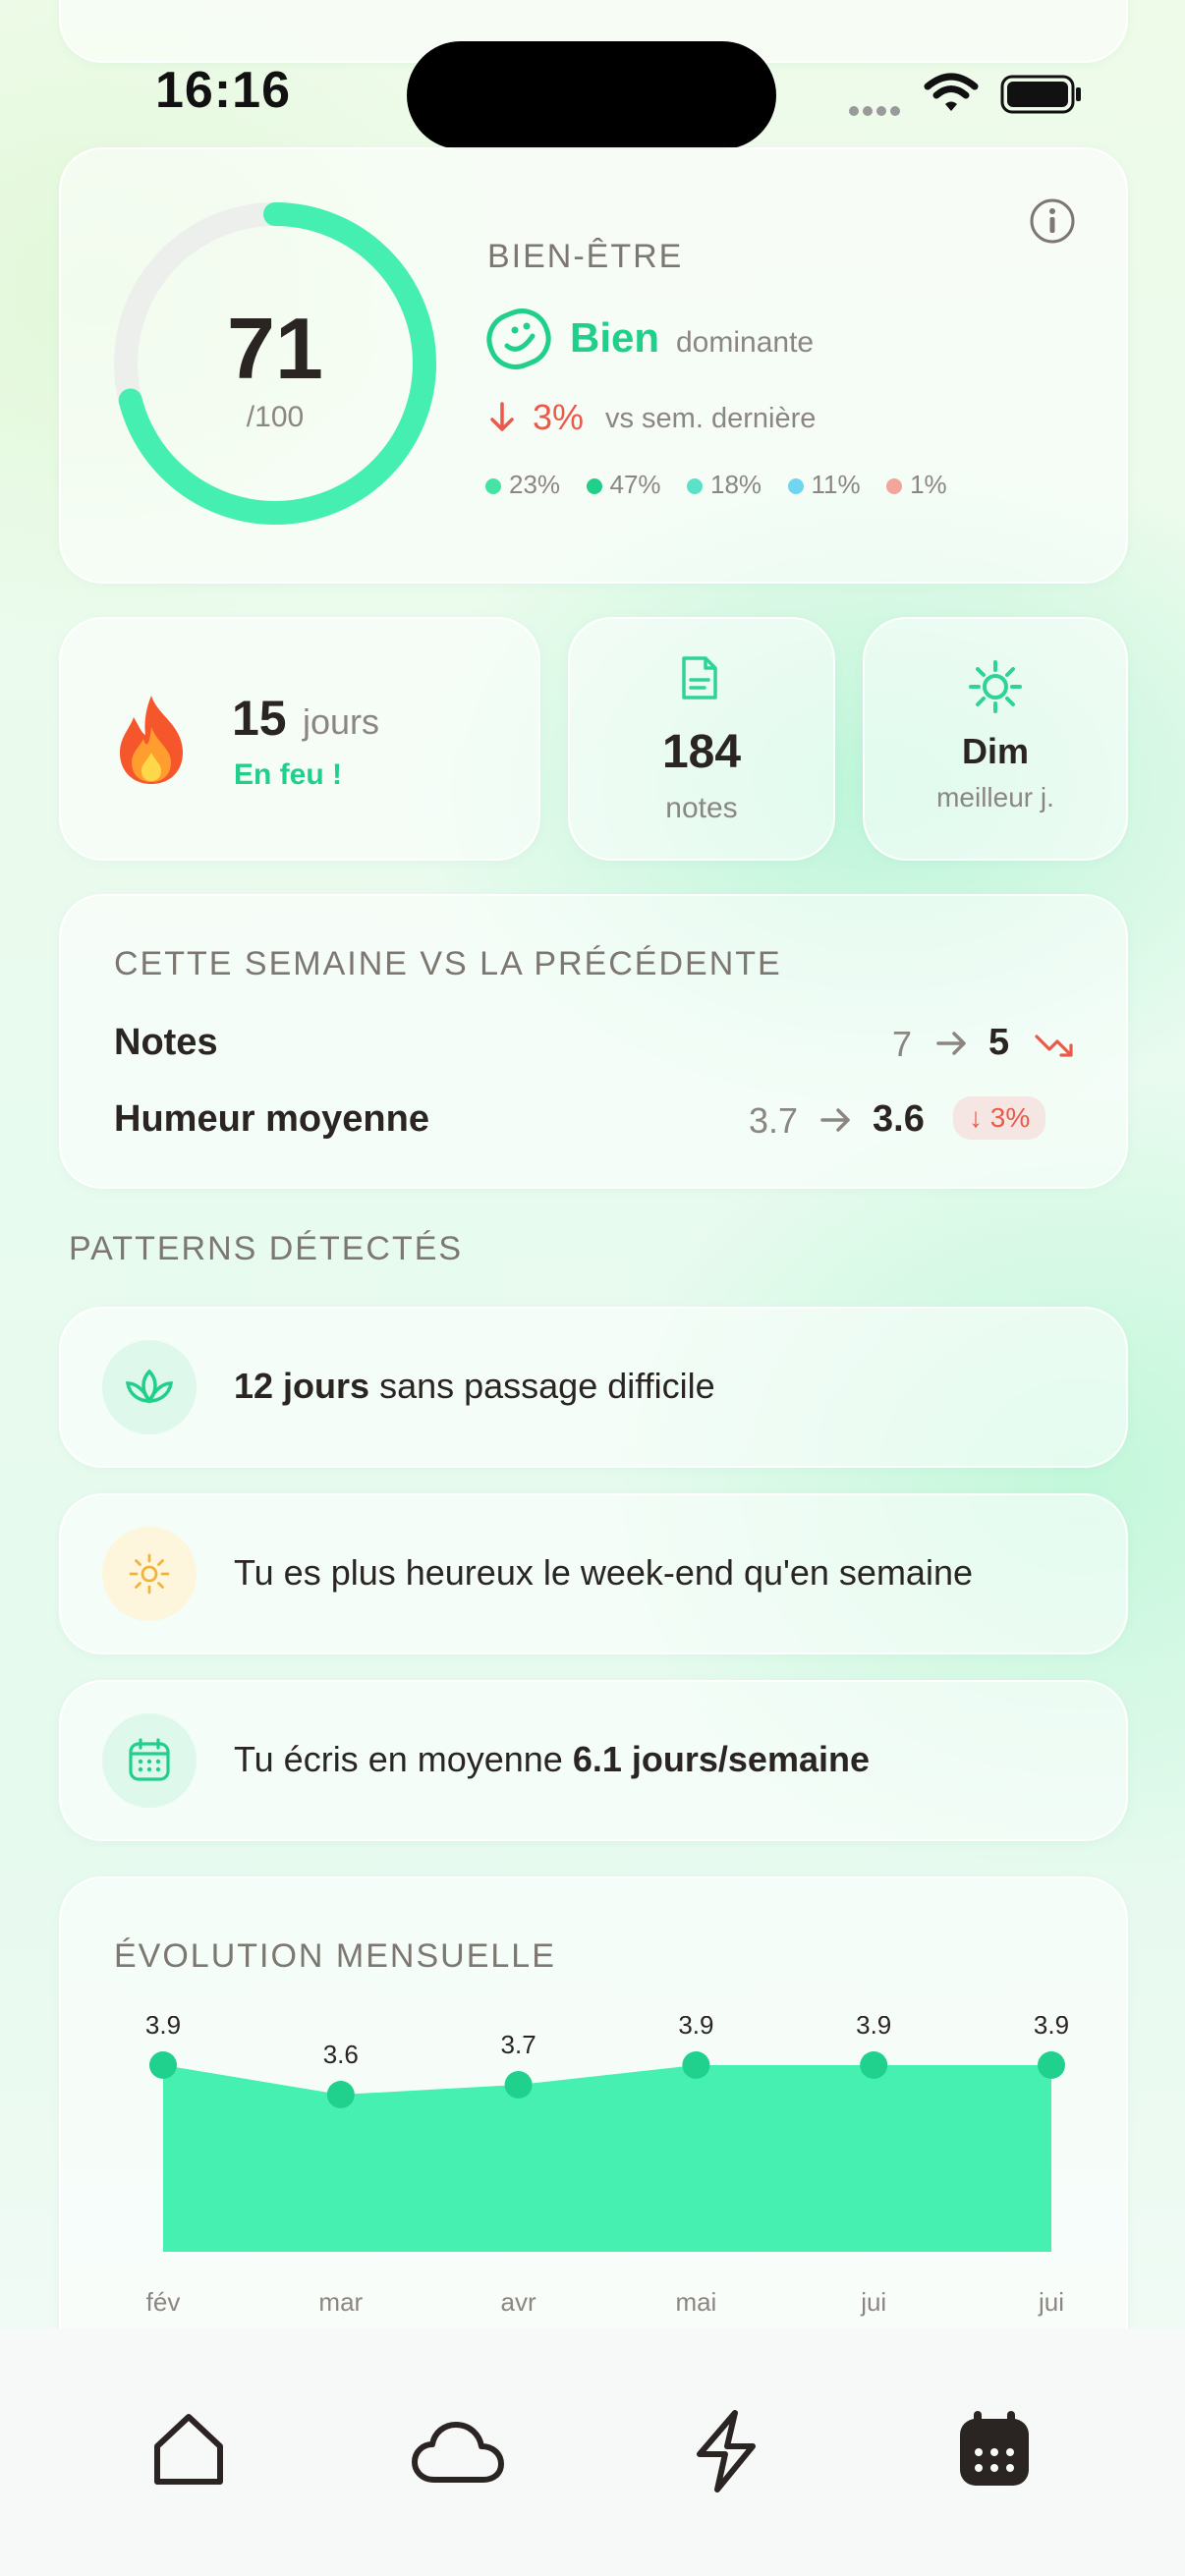 The image size is (1185, 2576). I want to click on sun-icon, so click(150, 1574).